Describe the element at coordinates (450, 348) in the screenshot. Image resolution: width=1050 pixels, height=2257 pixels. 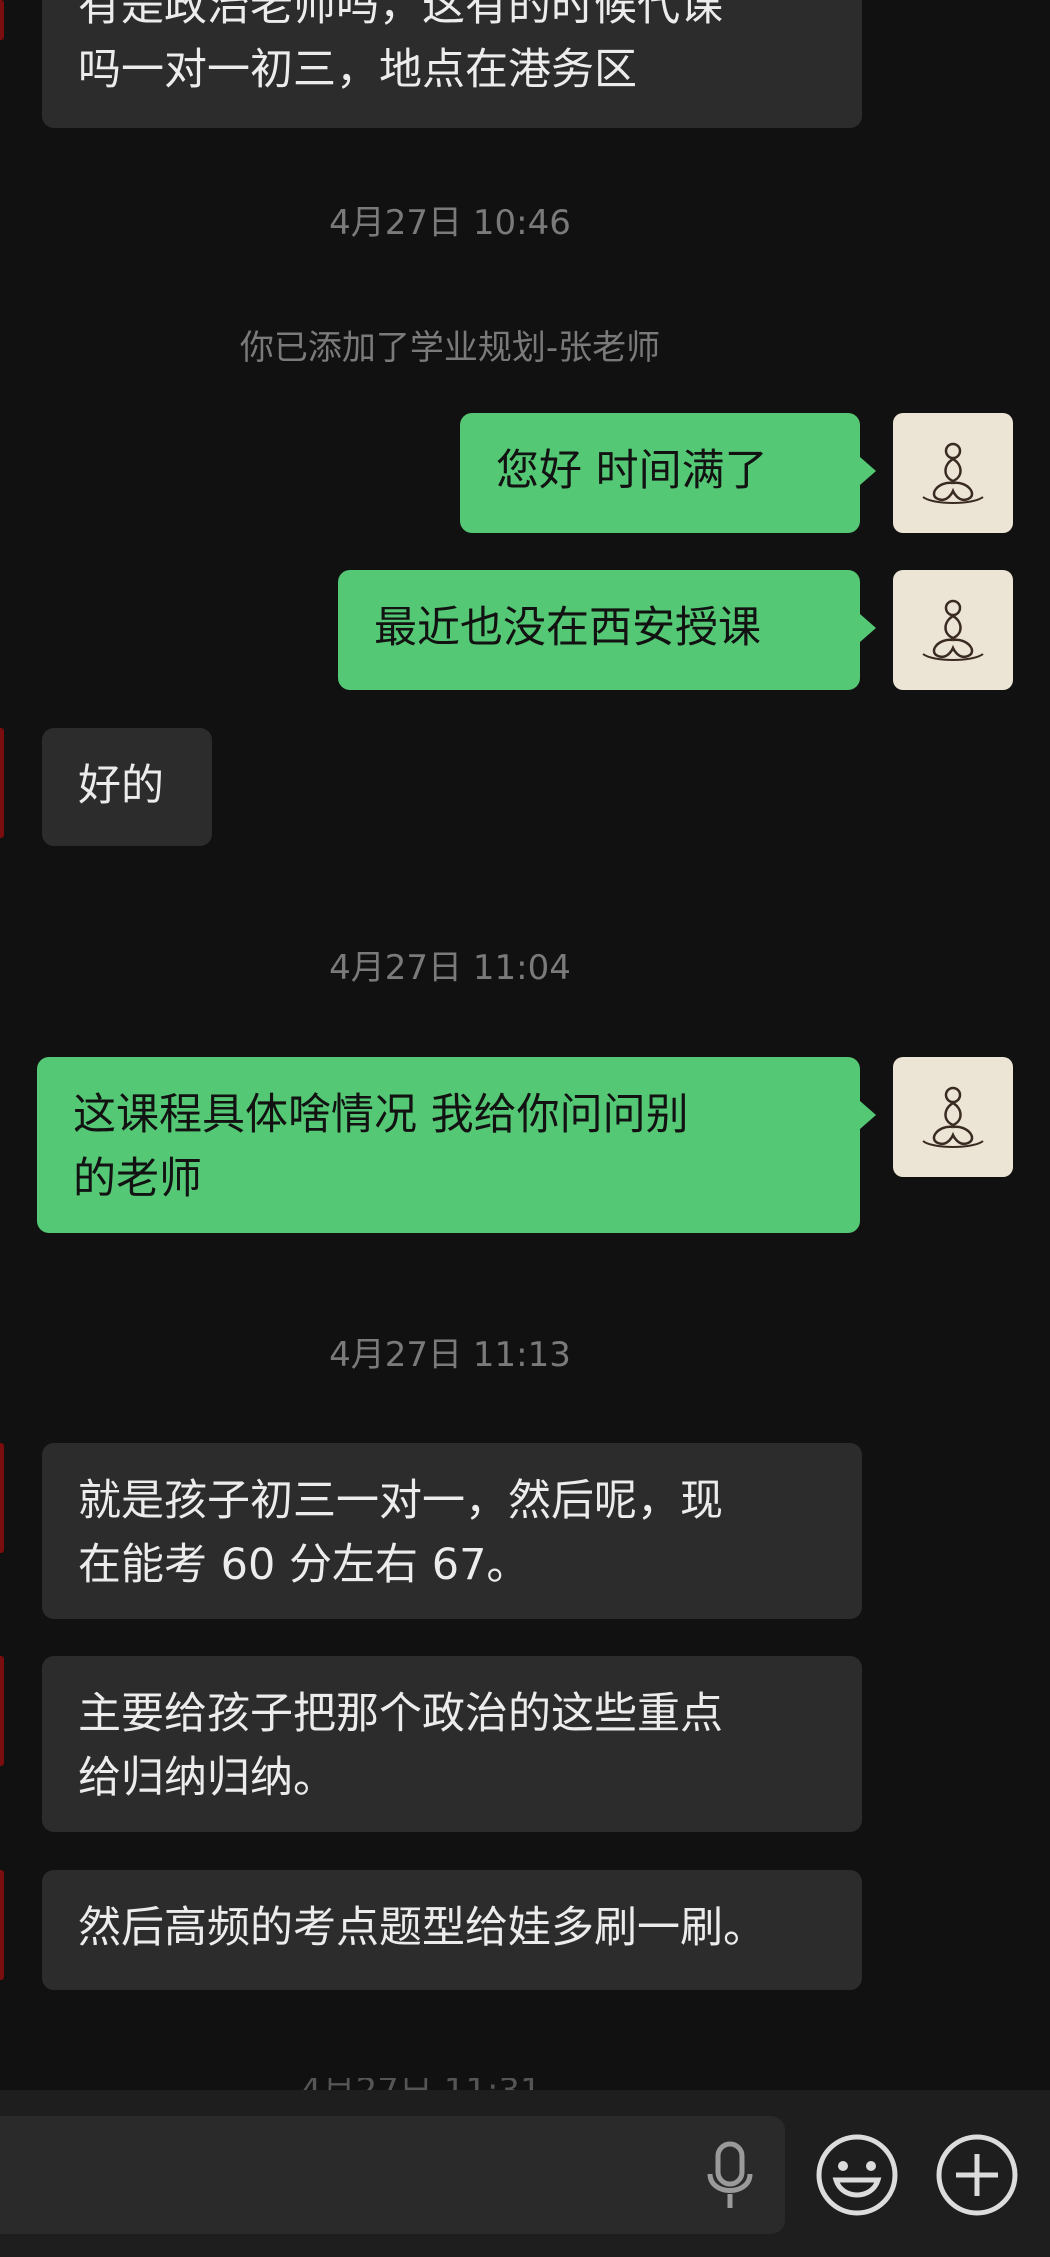
I see `system-message: 你已添加了学业规划-张老师` at that location.